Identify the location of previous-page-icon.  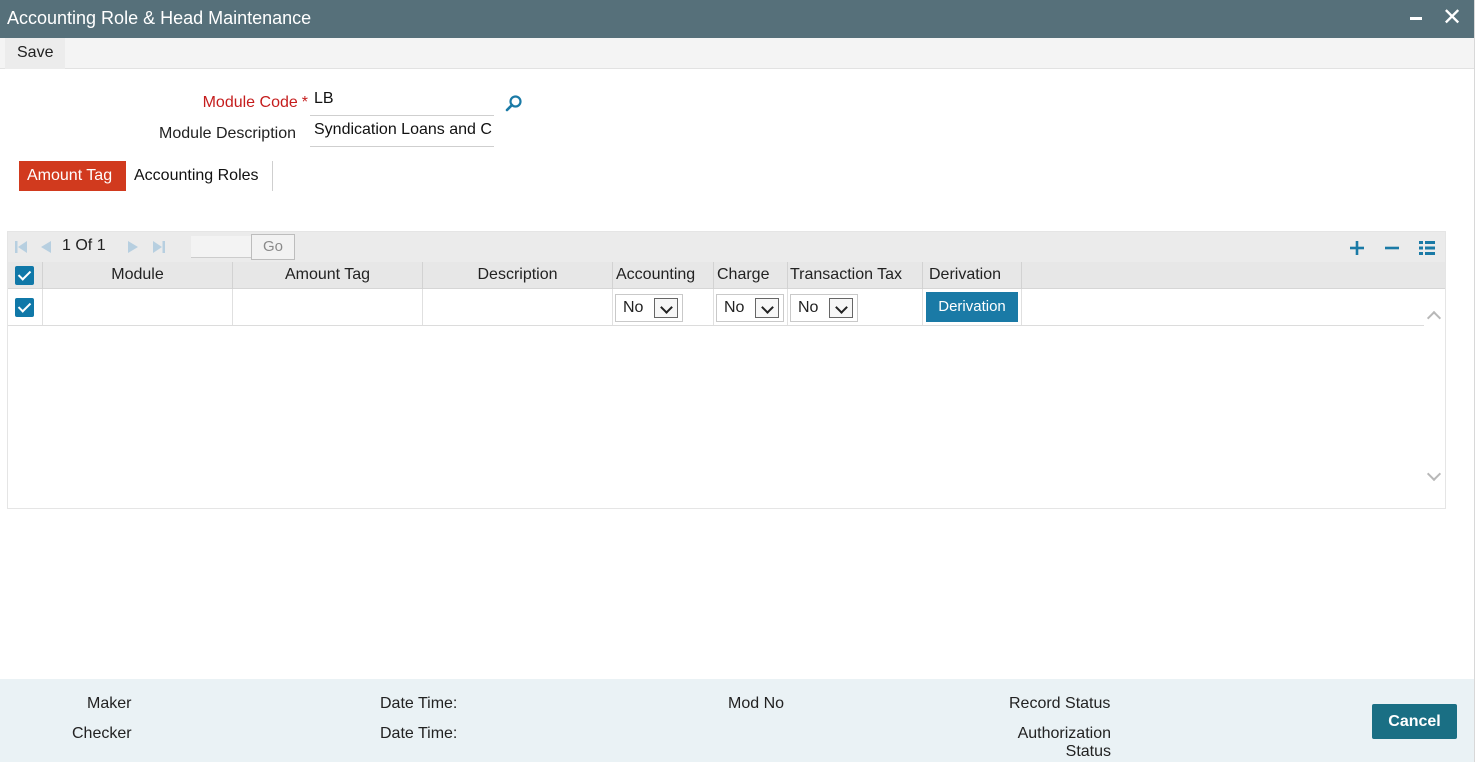
(46, 247).